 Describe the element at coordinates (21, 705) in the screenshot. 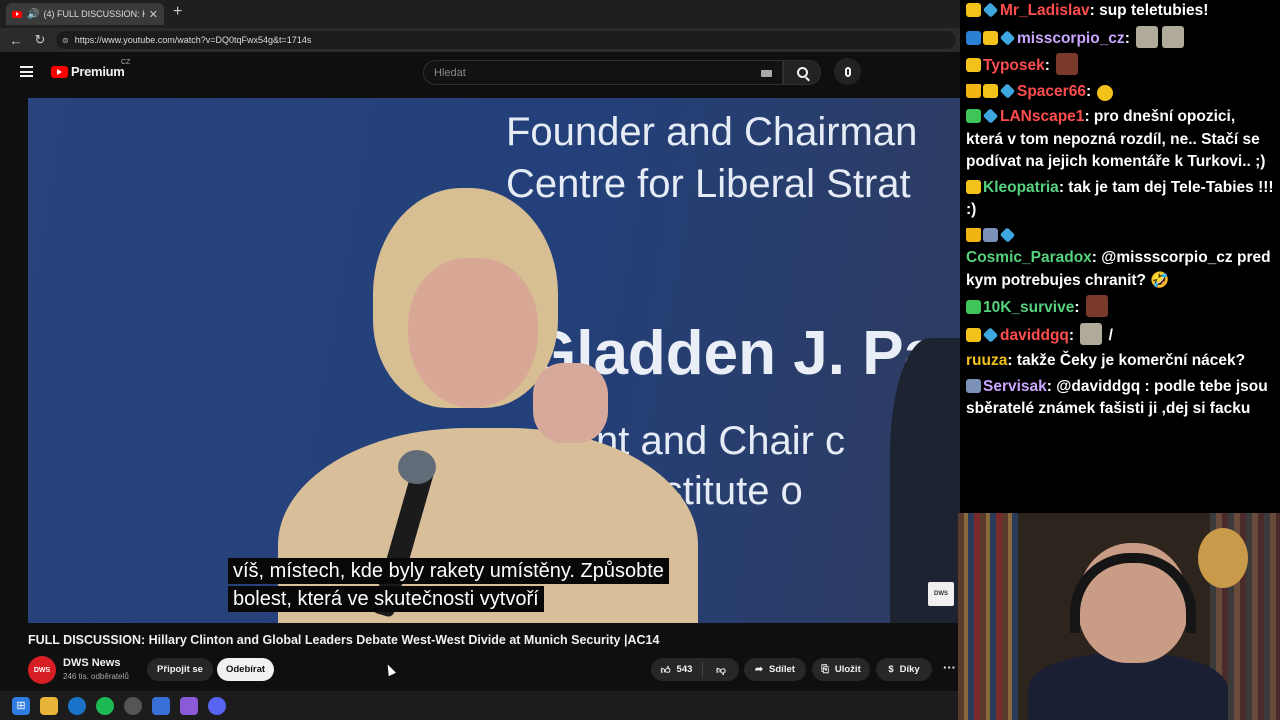

I see `windows-start-icon: ⊞` at that location.